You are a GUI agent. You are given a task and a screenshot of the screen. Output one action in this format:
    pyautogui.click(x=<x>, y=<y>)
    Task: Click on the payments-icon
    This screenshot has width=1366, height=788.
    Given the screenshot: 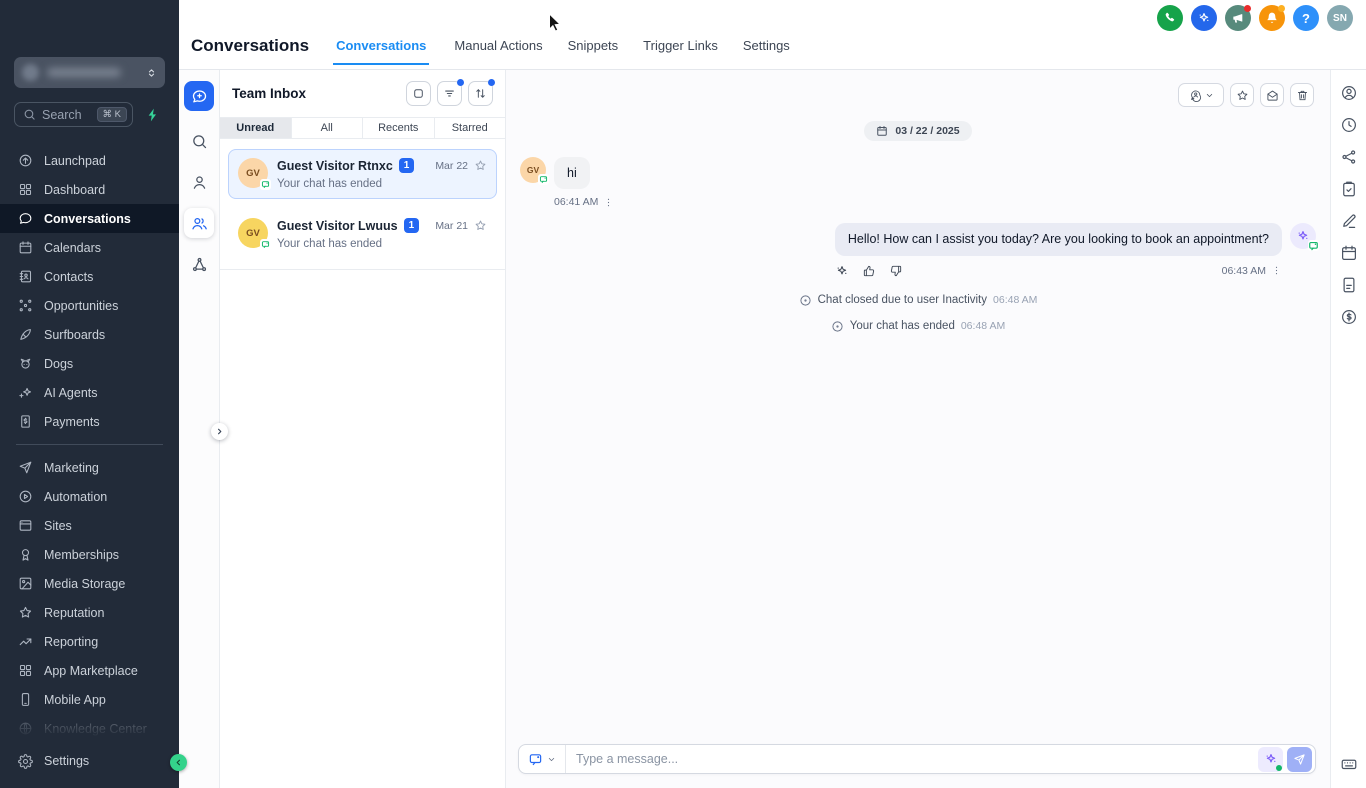 What is the action you would take?
    pyautogui.click(x=25, y=422)
    